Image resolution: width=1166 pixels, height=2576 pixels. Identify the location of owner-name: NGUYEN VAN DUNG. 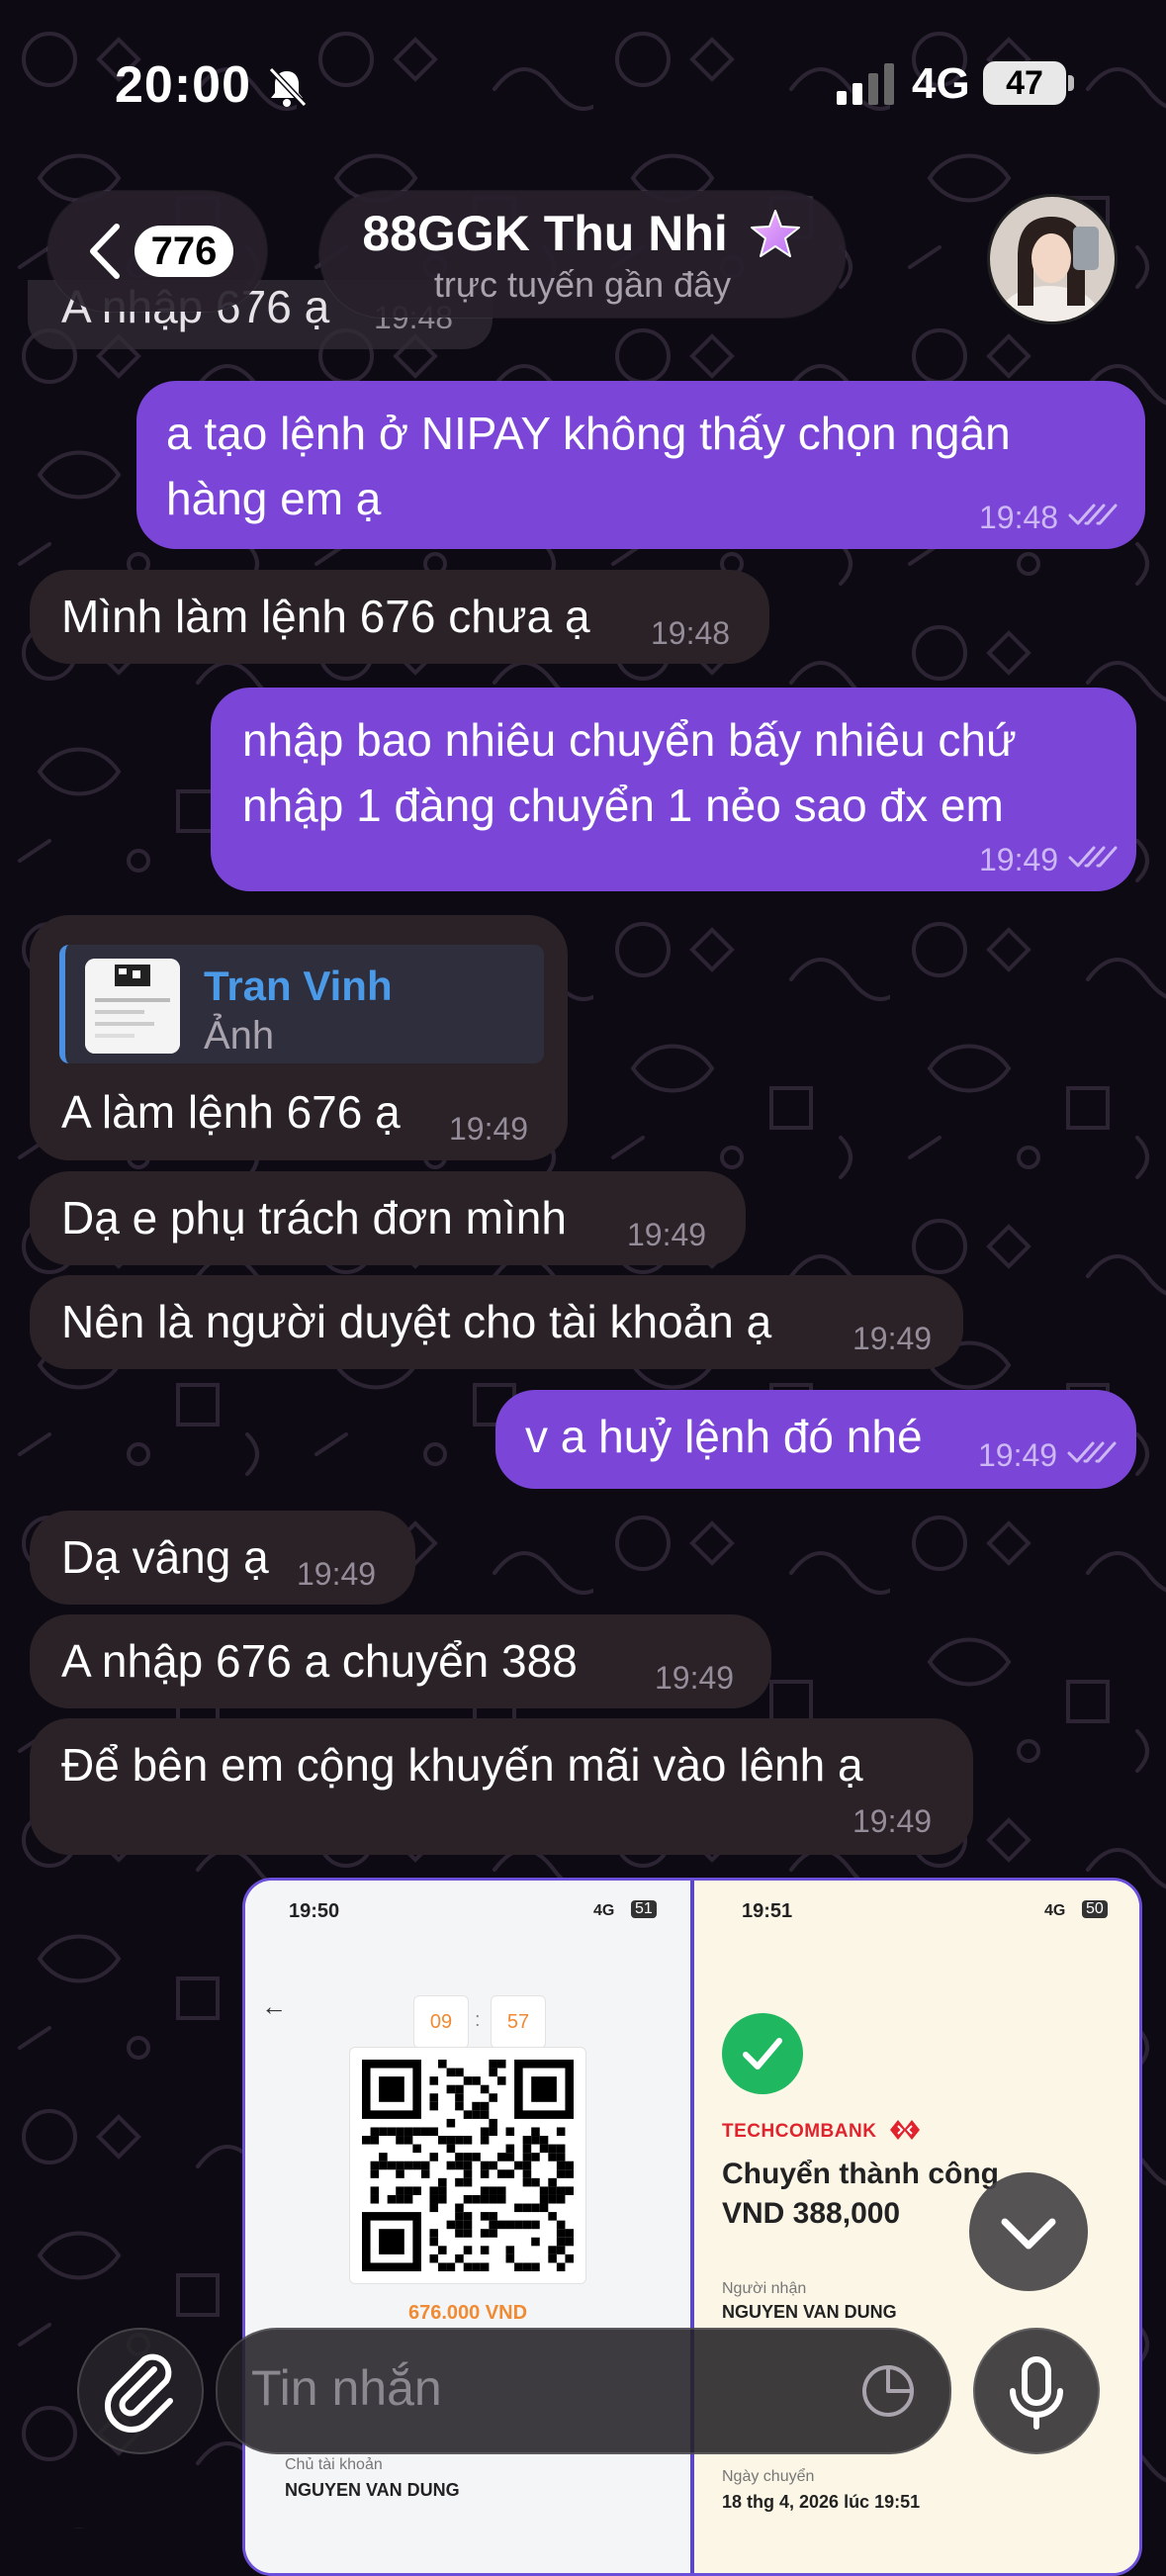
(372, 2490).